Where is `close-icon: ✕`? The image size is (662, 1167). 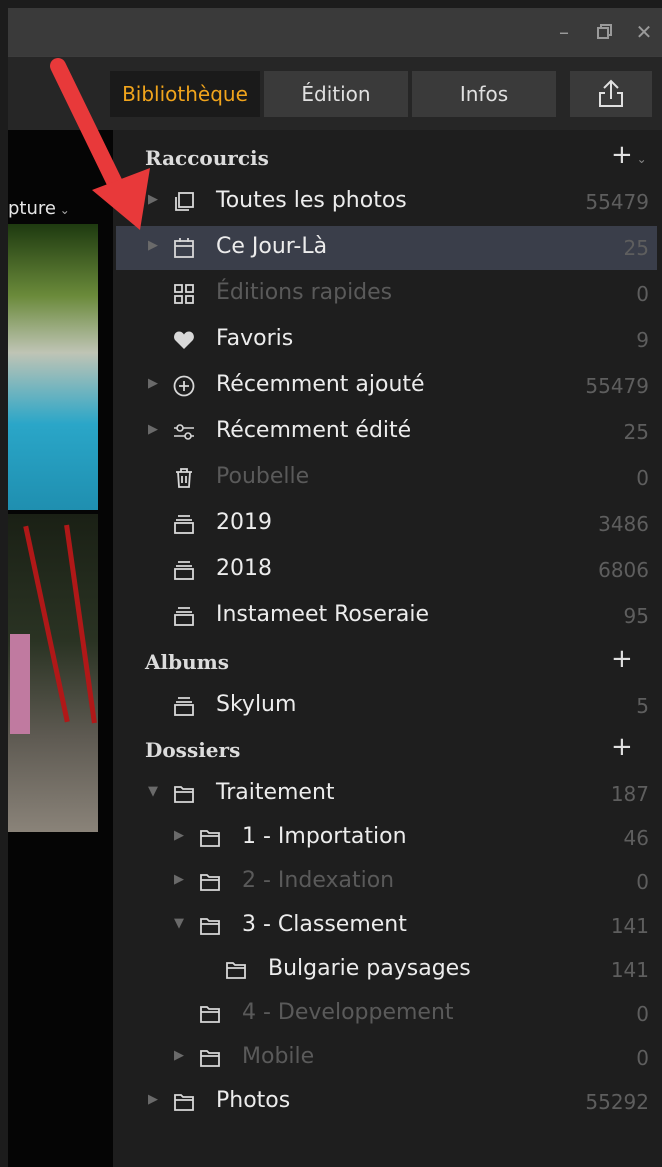 close-icon: ✕ is located at coordinates (644, 32).